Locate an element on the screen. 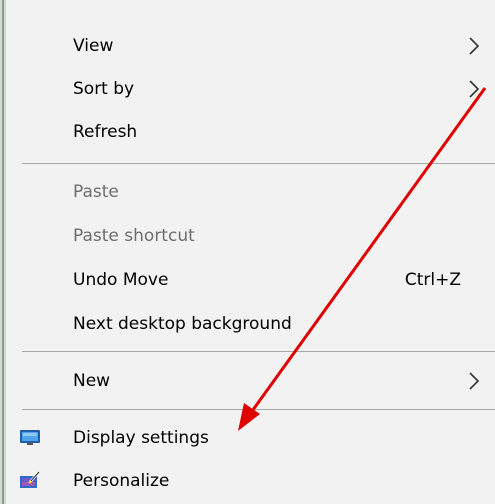 Image resolution: width=495 pixels, height=504 pixels. menu-item-label: Personalize is located at coordinates (121, 481).